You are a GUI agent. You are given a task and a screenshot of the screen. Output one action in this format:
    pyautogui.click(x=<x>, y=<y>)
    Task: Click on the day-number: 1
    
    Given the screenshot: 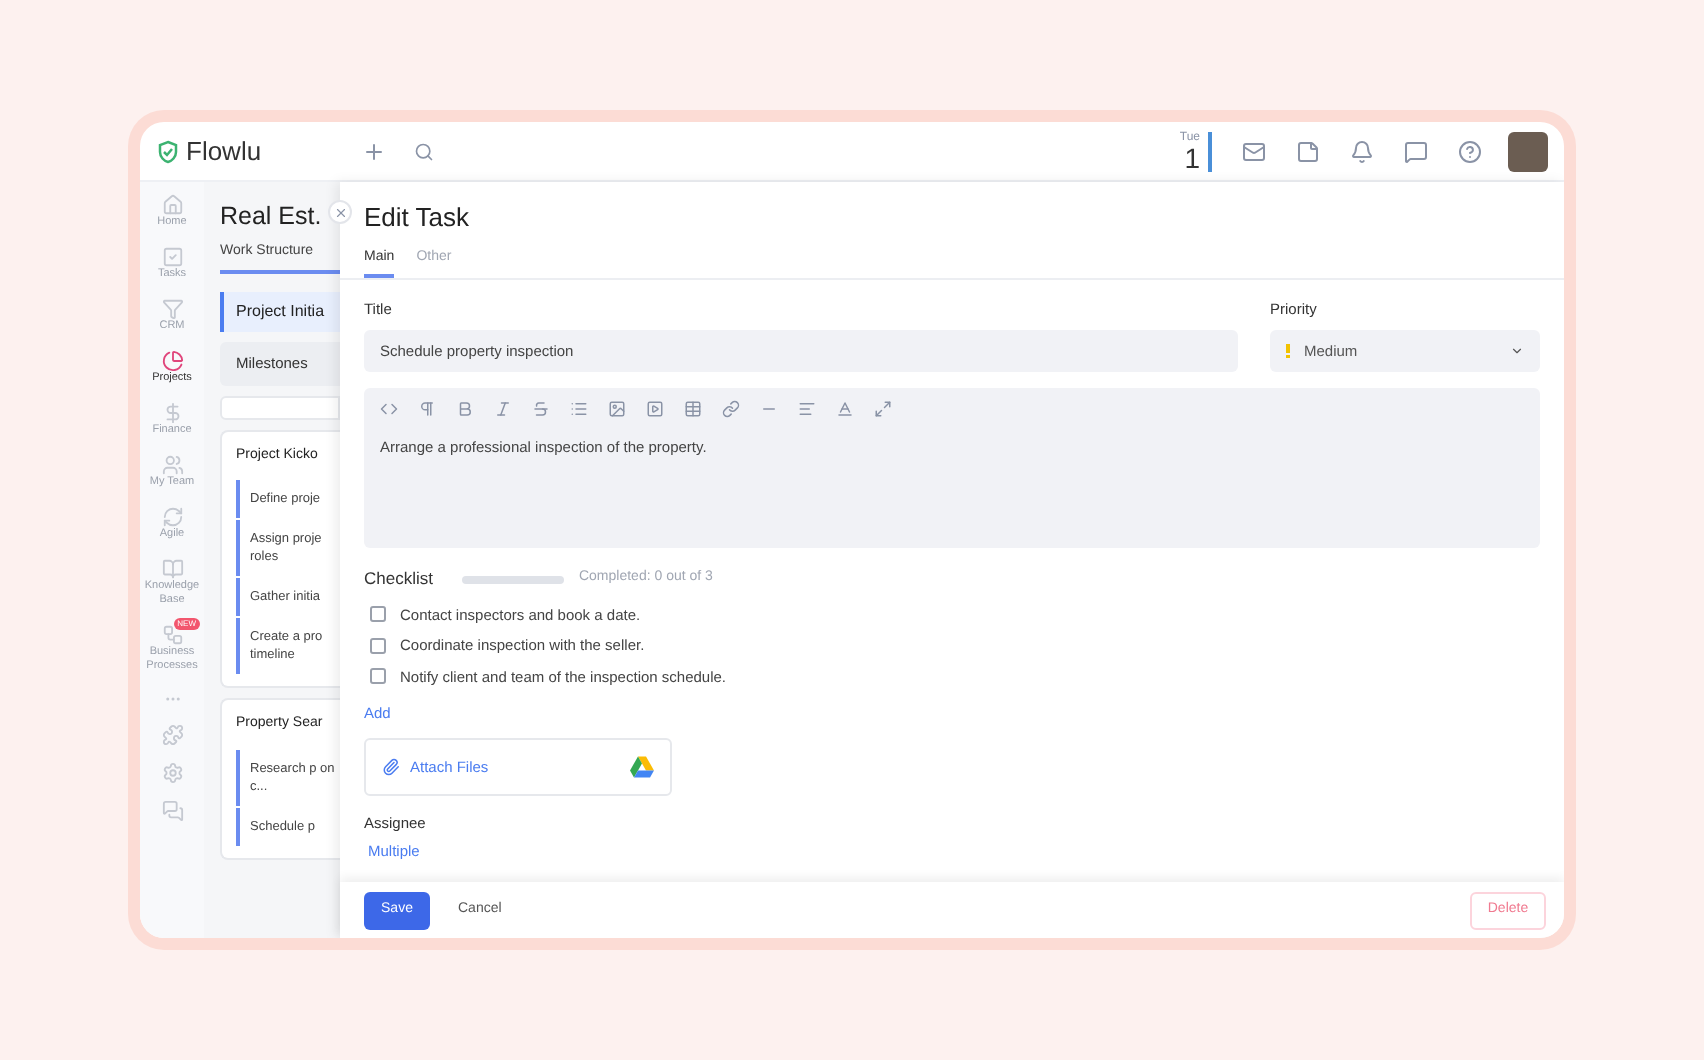 What is the action you would take?
    pyautogui.click(x=1192, y=157)
    